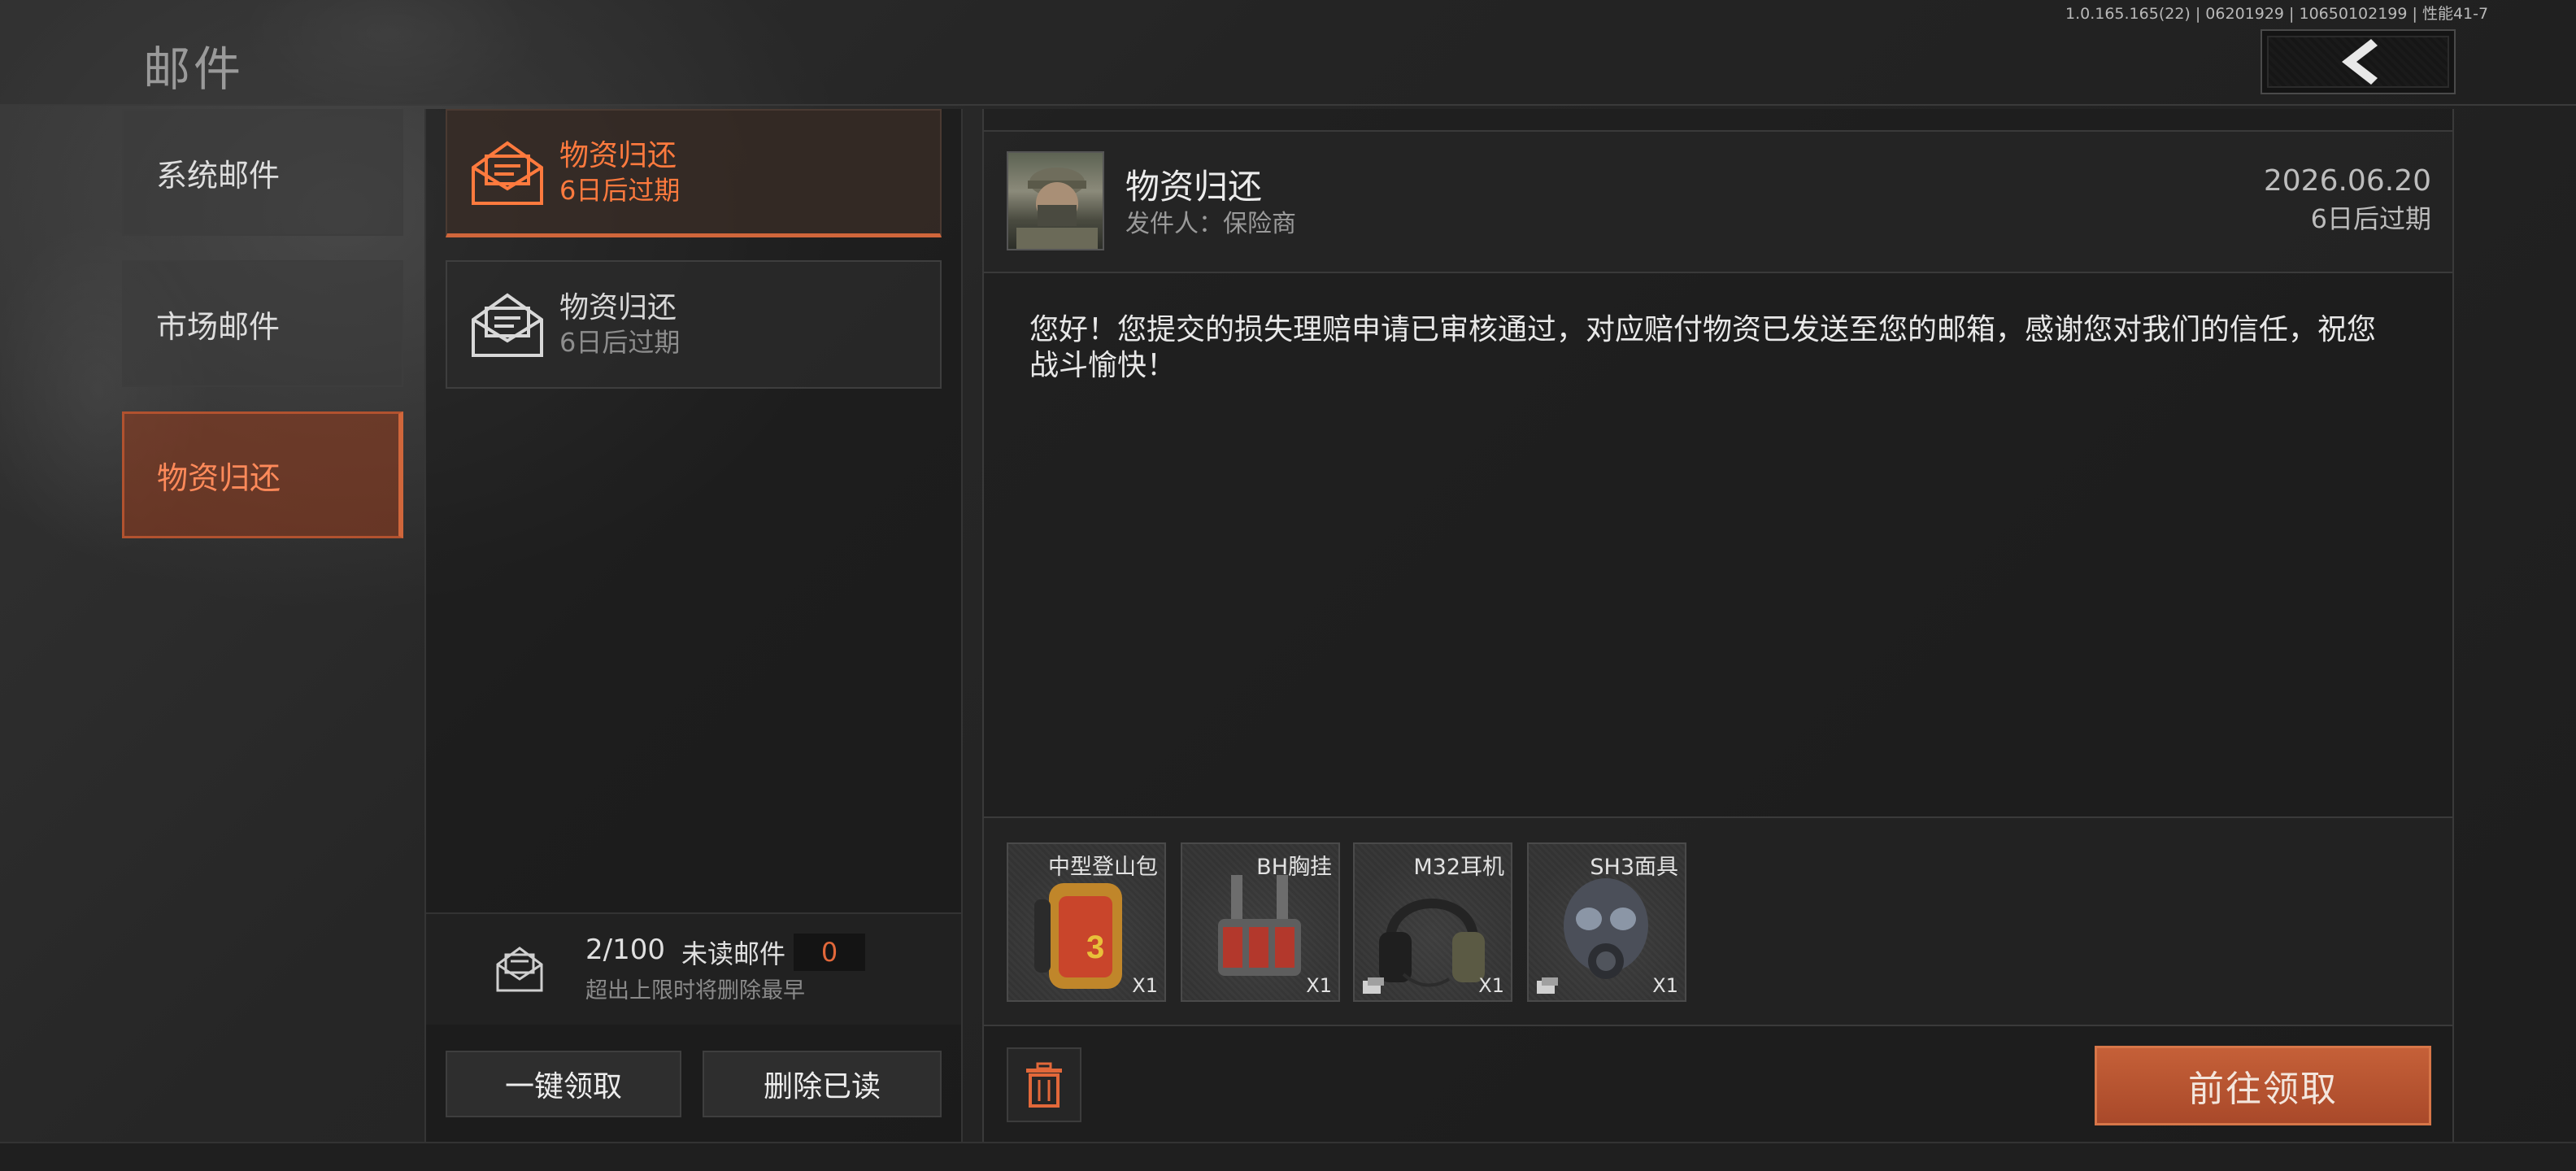  I want to click on category-tab-label: 系统邮件, so click(218, 175).